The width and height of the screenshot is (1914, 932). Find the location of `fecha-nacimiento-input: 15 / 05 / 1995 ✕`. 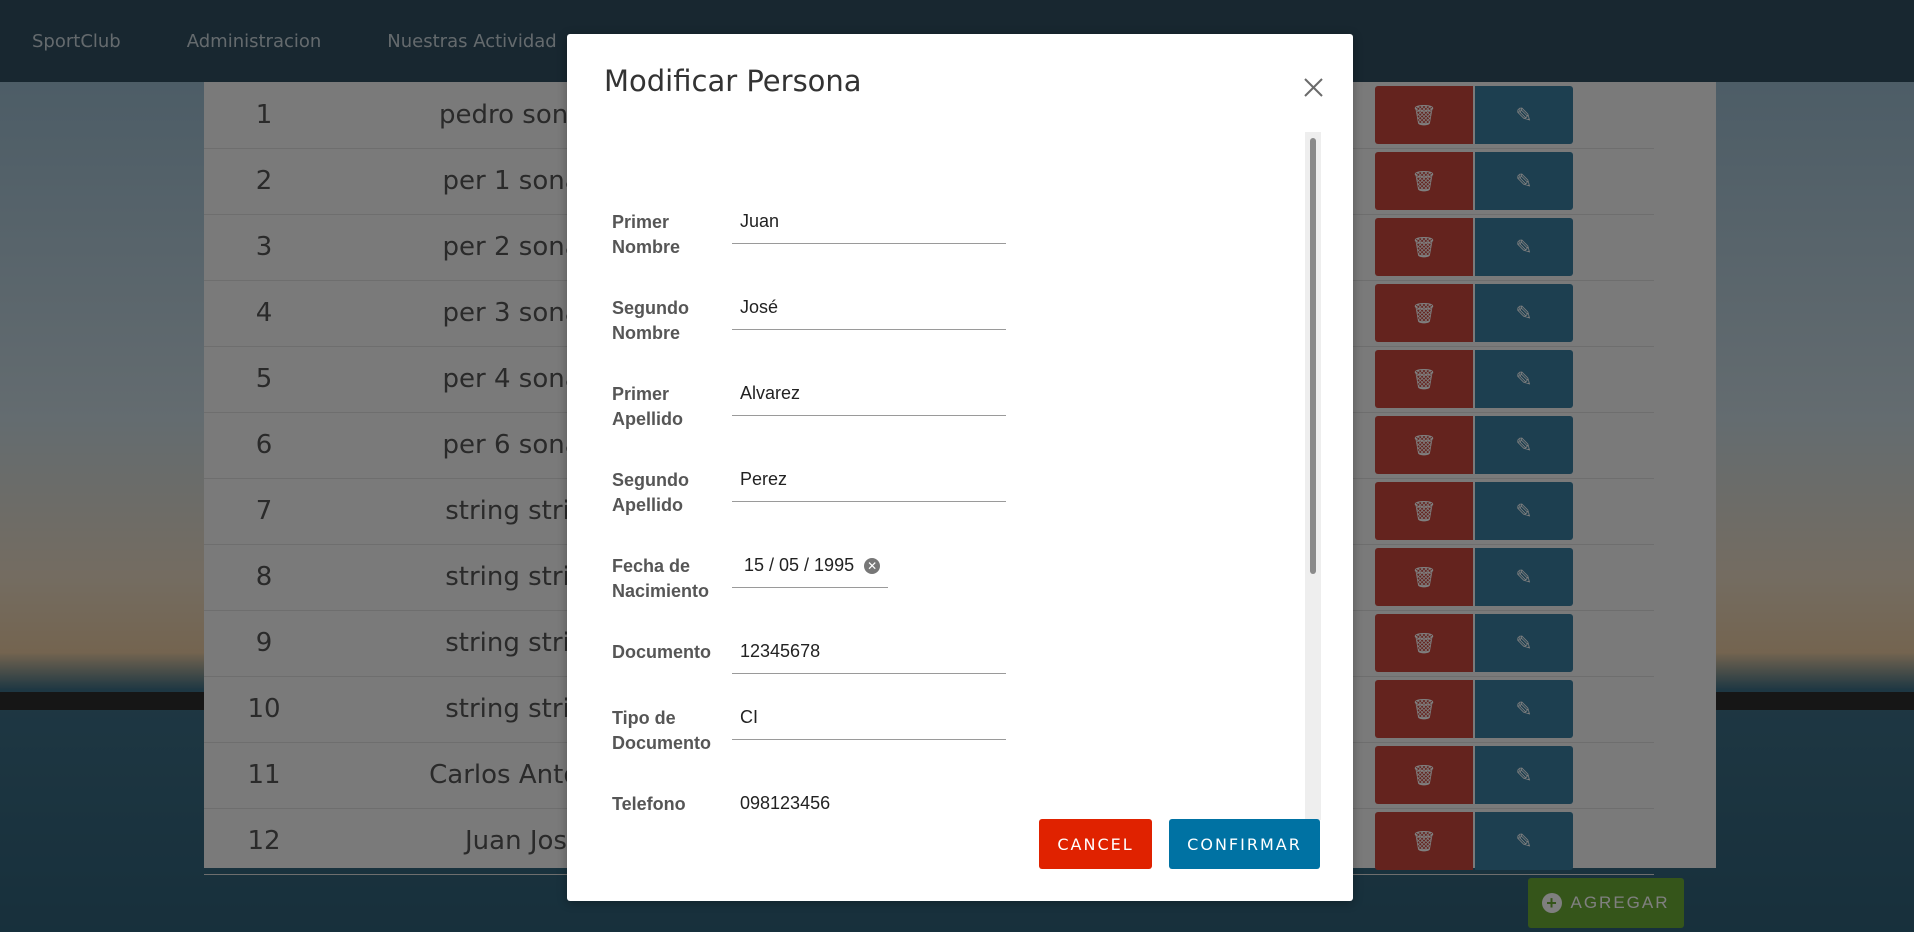

fecha-nacimiento-input: 15 / 05 / 1995 ✕ is located at coordinates (810, 570).